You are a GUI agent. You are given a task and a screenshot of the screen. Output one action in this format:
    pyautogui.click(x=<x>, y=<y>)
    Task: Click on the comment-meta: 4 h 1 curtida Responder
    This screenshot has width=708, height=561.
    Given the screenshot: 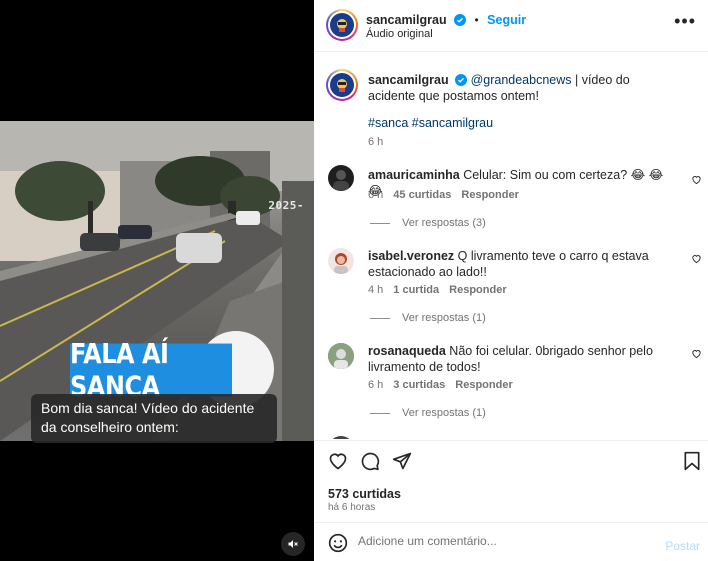 What is the action you would take?
    pyautogui.click(x=442, y=290)
    